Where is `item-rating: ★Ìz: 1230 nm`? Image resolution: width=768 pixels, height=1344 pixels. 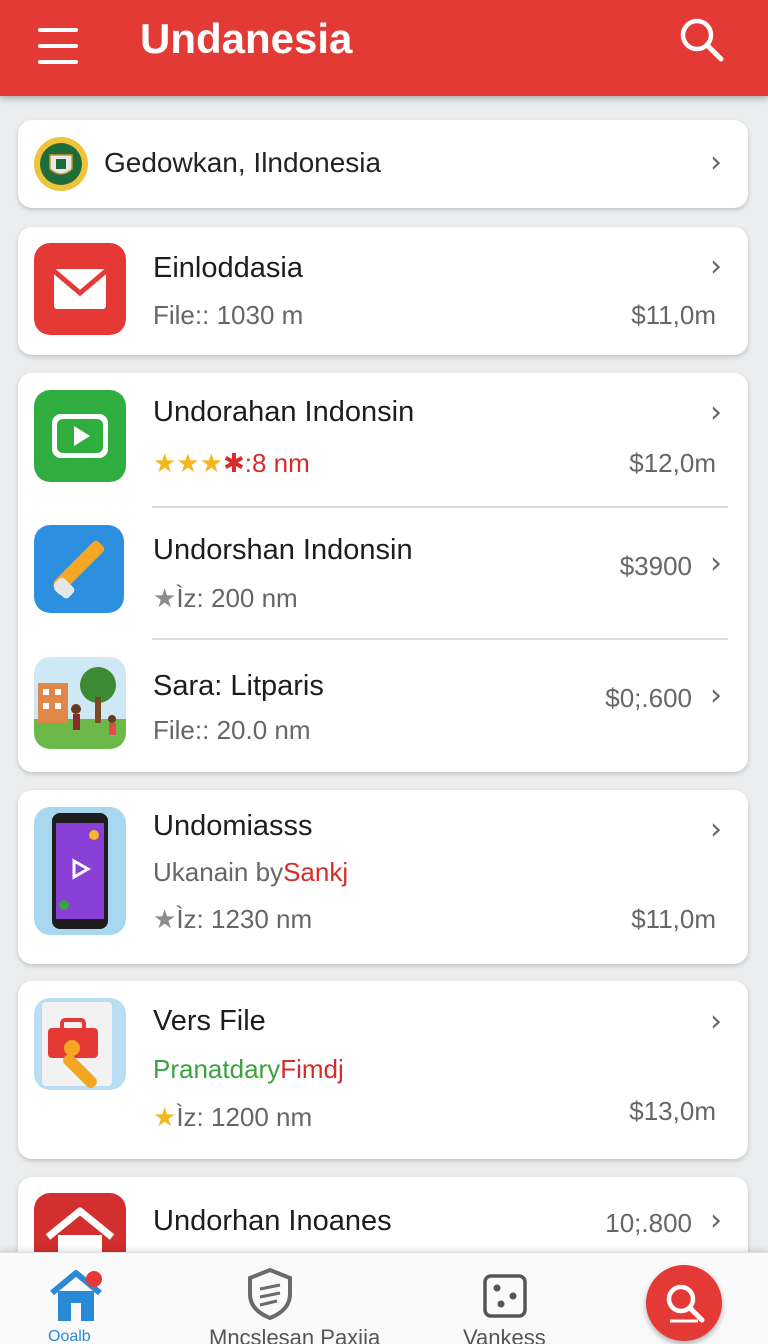
item-rating: ★Ìz: 1230 nm is located at coordinates (232, 919).